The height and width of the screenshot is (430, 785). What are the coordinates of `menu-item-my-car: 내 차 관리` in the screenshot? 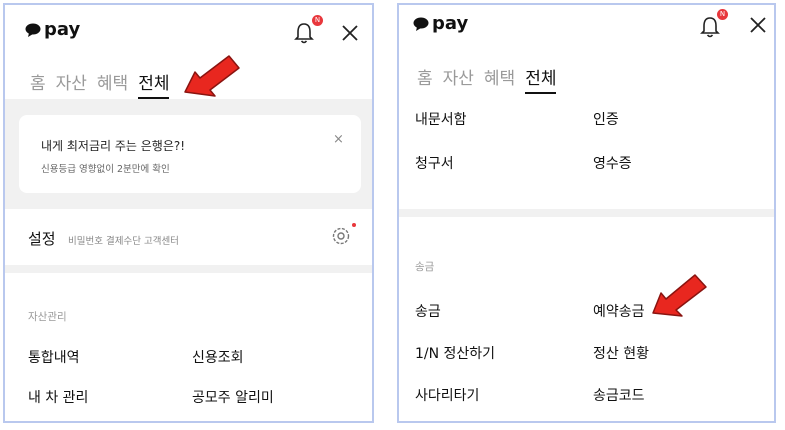 It's located at (58, 397).